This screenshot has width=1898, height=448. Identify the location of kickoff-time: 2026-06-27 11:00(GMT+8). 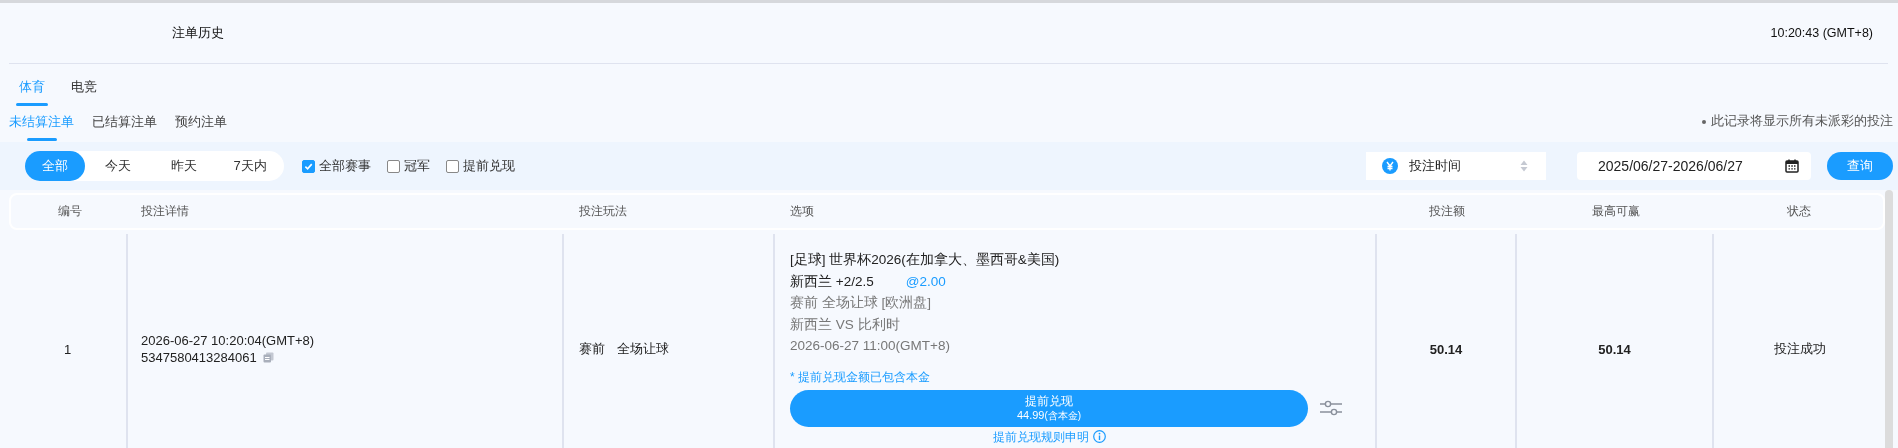
(870, 346).